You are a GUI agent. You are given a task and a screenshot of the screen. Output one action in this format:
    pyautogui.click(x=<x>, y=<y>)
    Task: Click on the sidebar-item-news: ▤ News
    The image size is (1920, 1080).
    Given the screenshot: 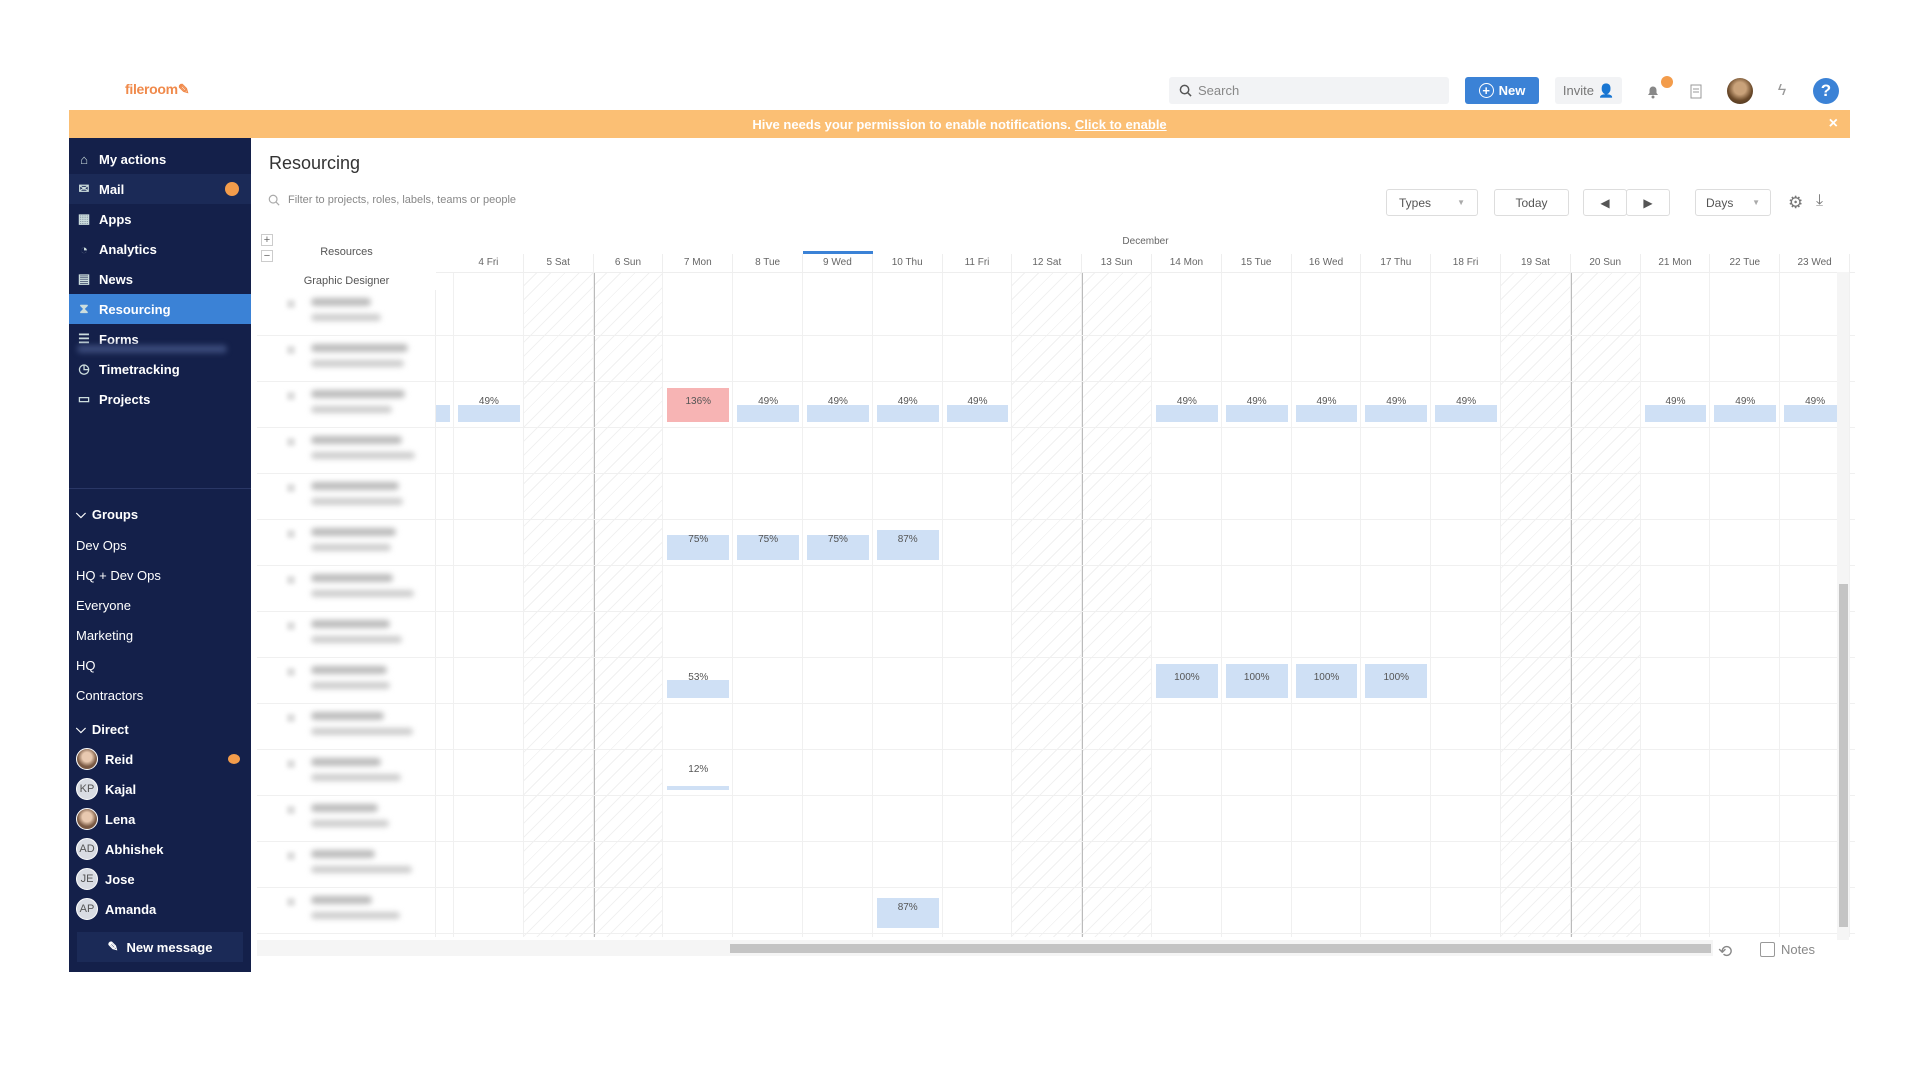 What is the action you would take?
    pyautogui.click(x=160, y=279)
    